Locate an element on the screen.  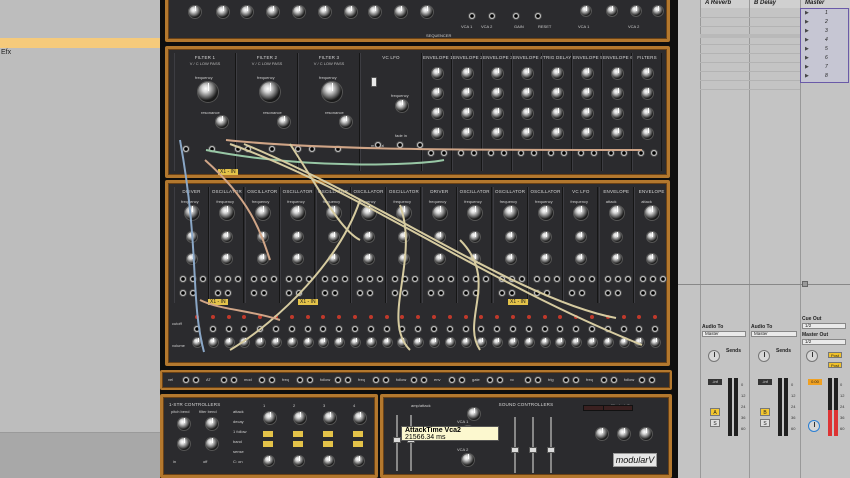
audio-to-select: Master is located at coordinates (724, 334).